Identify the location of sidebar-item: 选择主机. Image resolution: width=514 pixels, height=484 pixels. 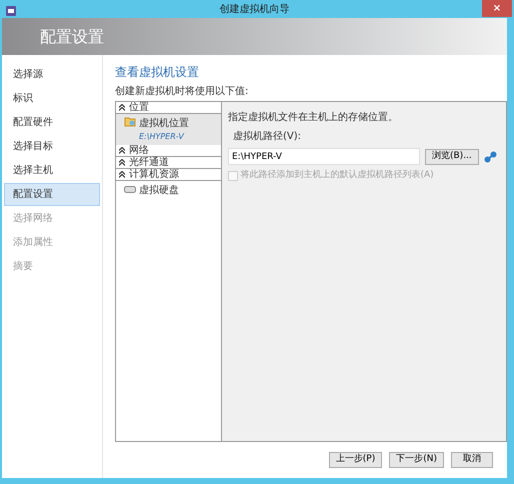
(52, 170).